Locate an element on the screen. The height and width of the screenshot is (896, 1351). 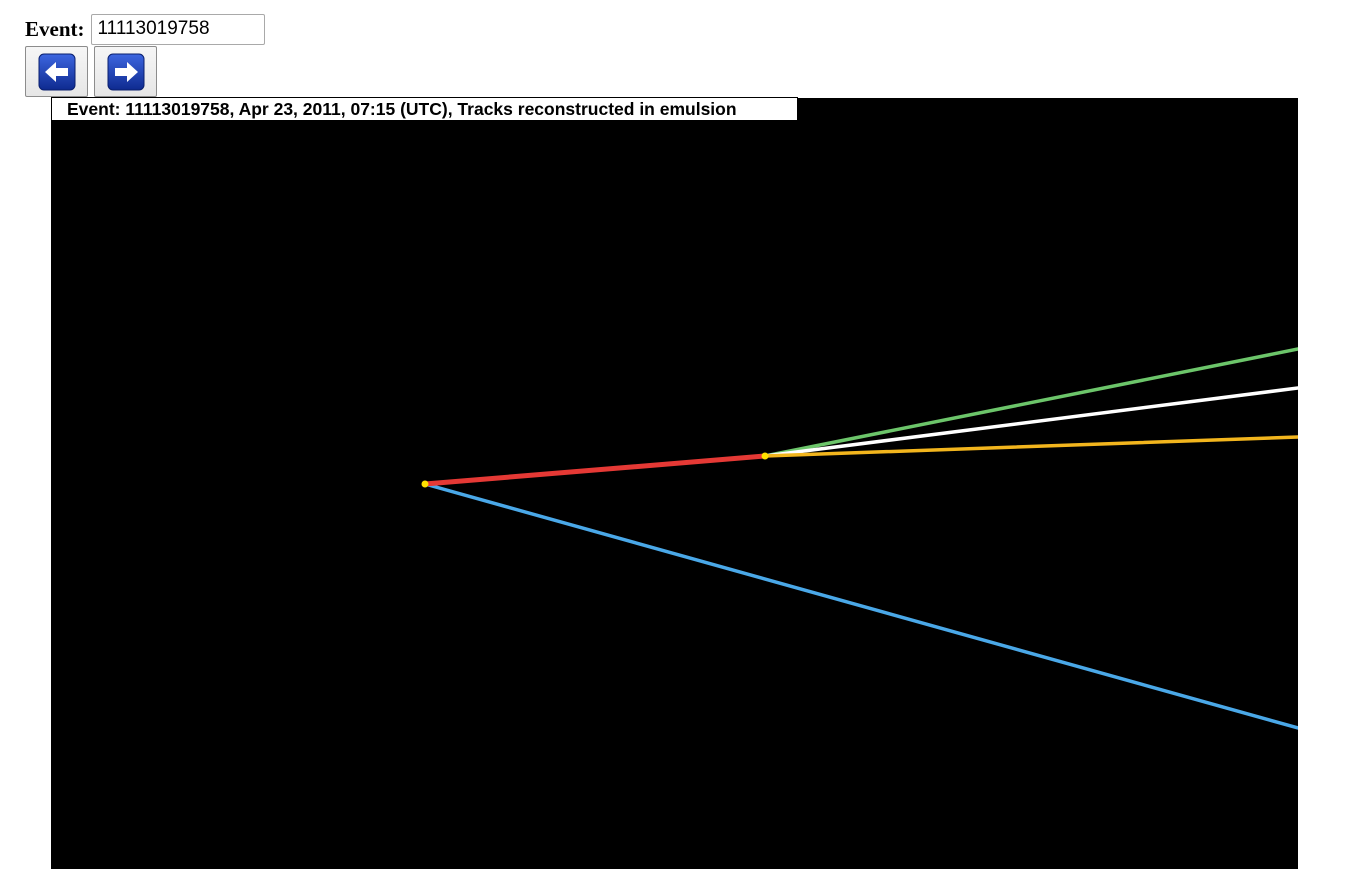
track-primary-red is located at coordinates (595, 470).